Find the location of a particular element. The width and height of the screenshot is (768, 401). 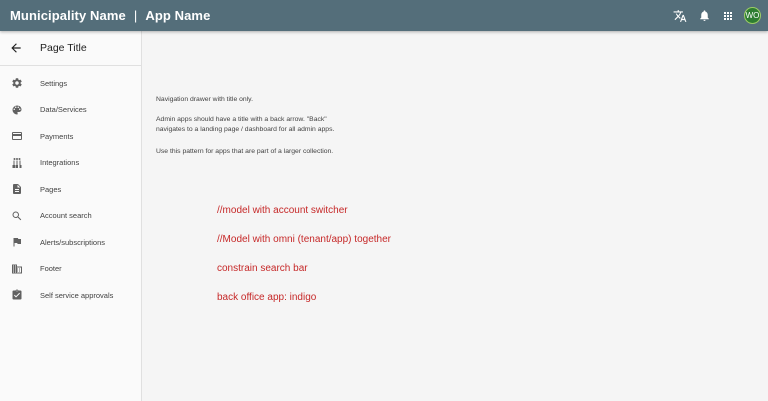

sidebar-item-account-search: Account search is located at coordinates (70, 216).